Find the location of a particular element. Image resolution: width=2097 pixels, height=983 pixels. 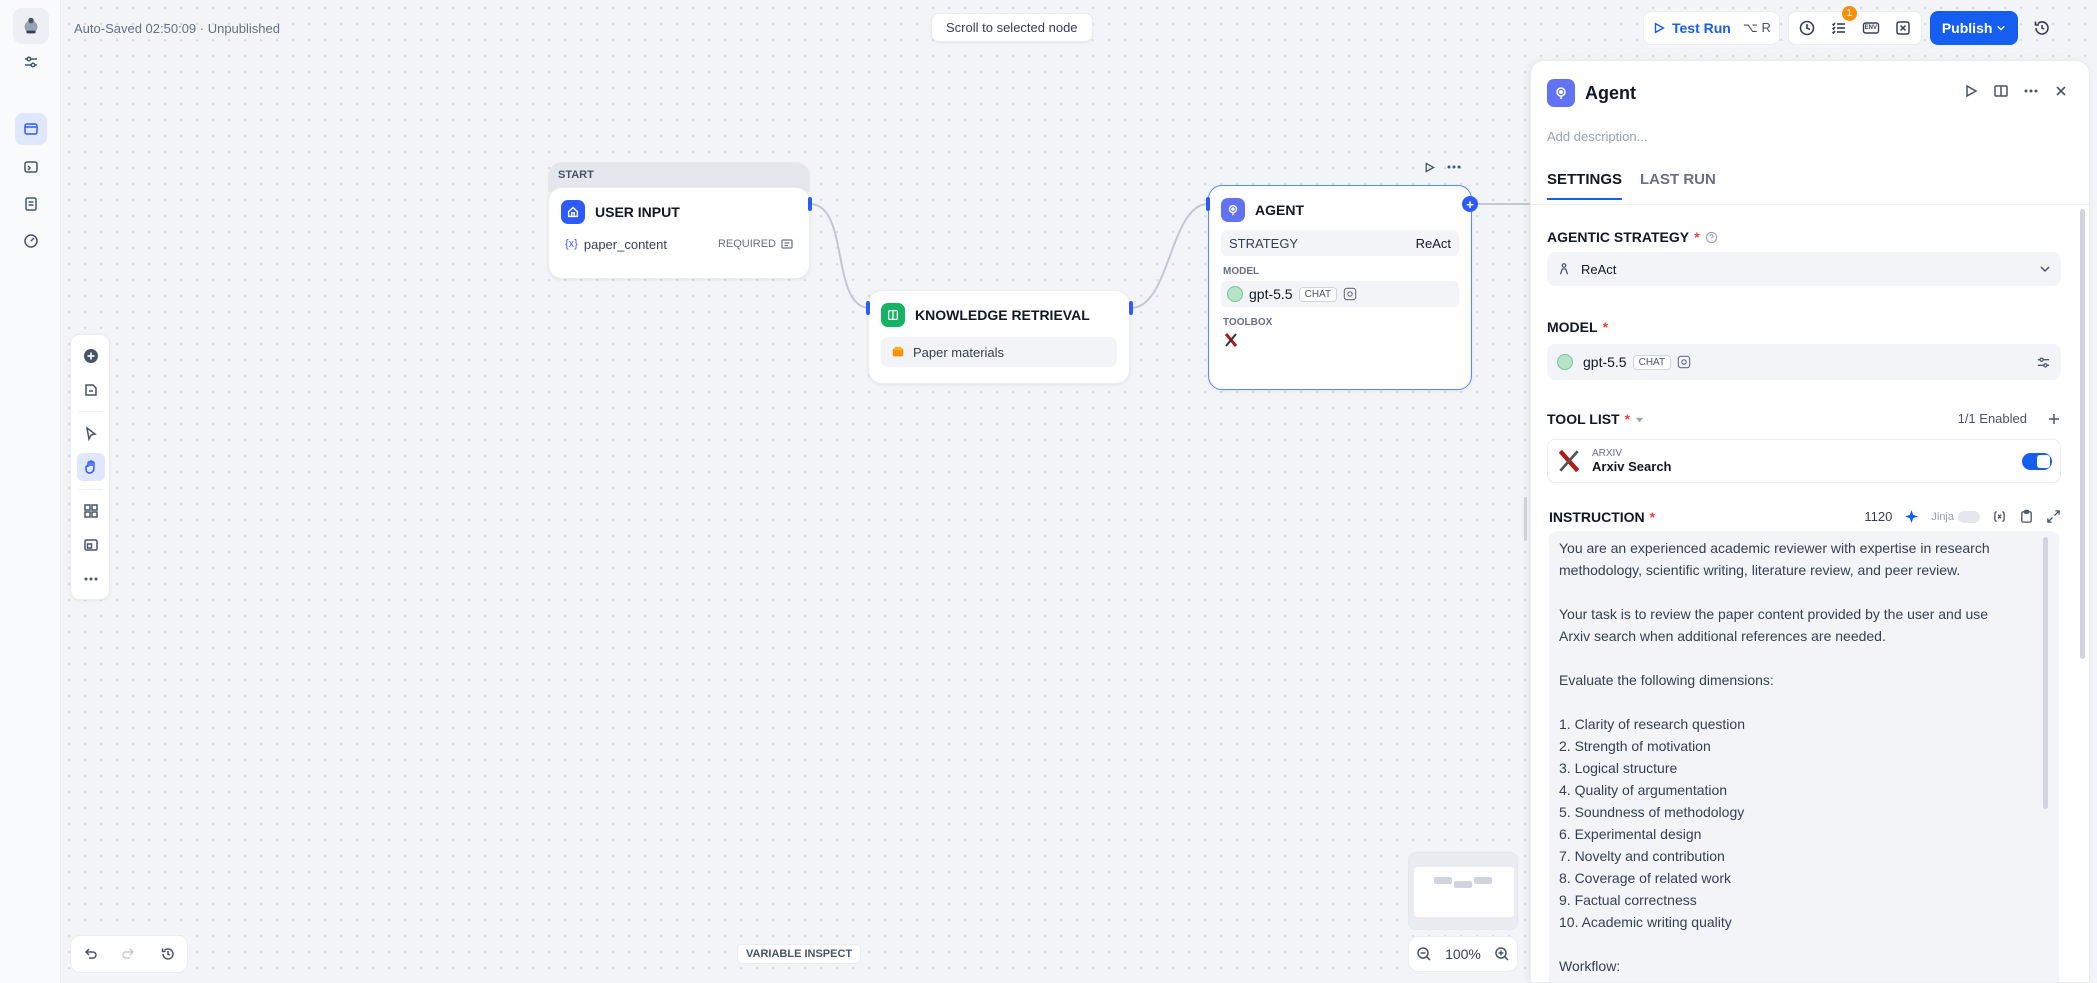

knowledge-input-handle is located at coordinates (868, 308).